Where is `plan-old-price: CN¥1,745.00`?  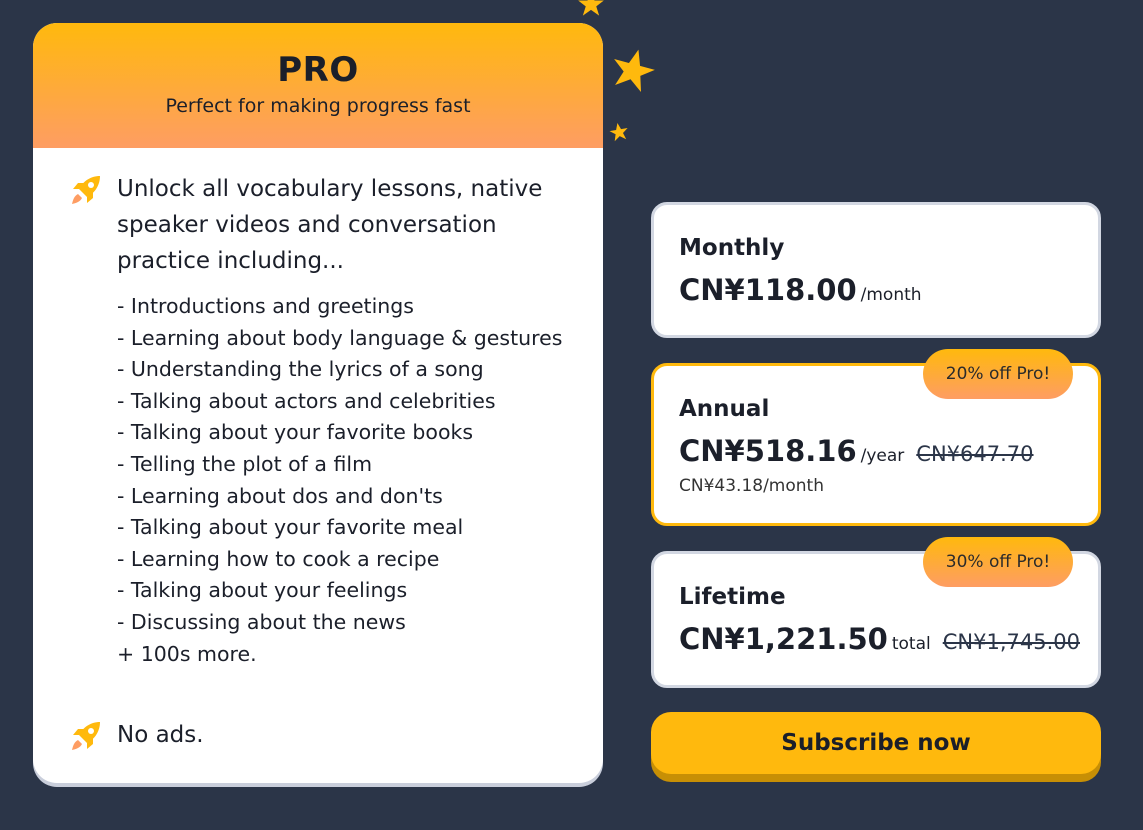 plan-old-price: CN¥1,745.00 is located at coordinates (1011, 642).